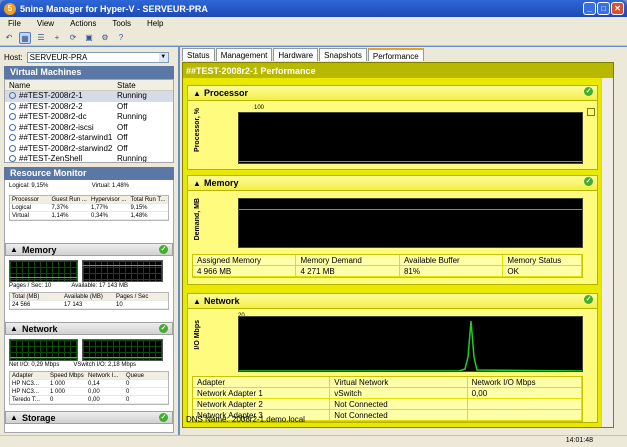 This screenshot has width=627, height=447. Describe the element at coordinates (410, 223) in the screenshot. I see `memory-graph` at that location.